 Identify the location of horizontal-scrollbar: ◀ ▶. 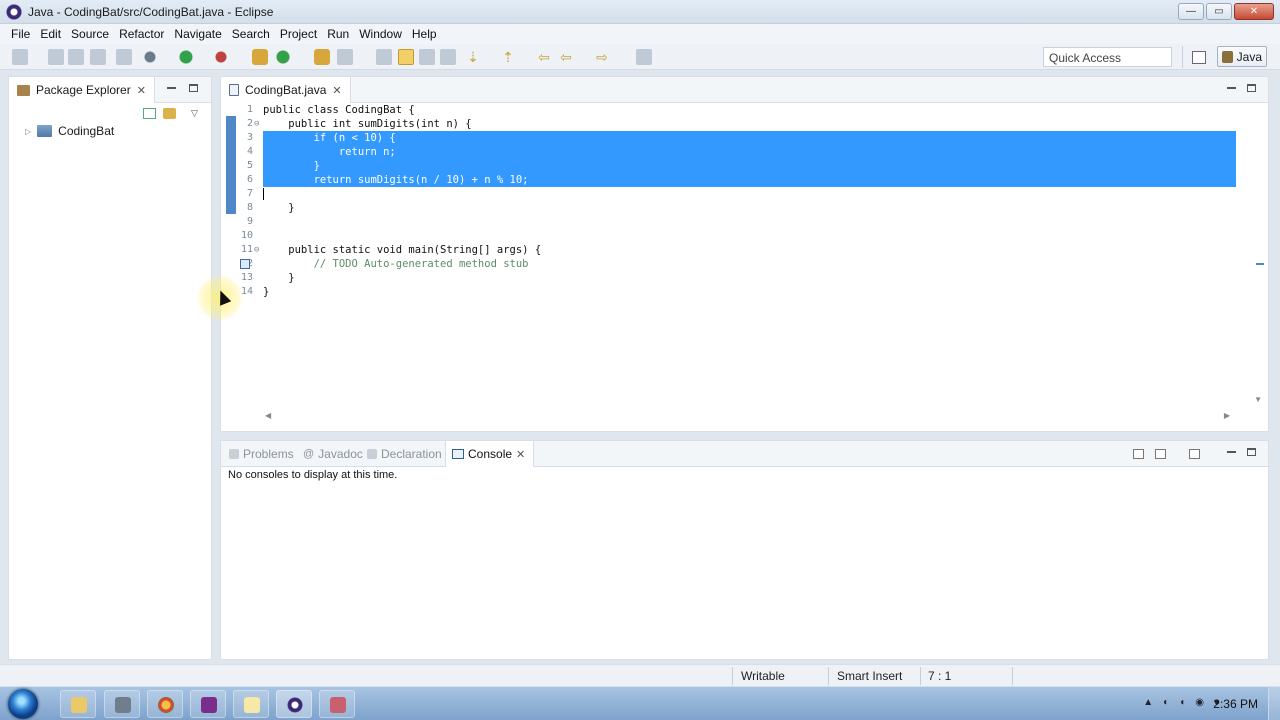
(747, 415).